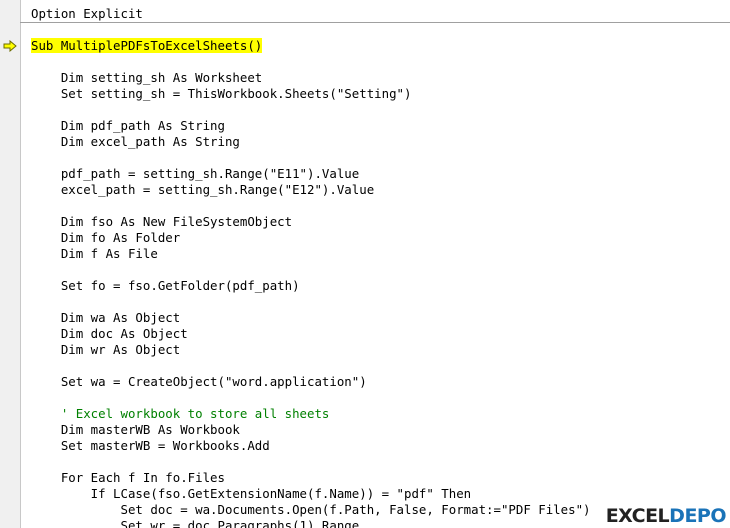  Describe the element at coordinates (135, 430) in the screenshot. I see `code-line: Dim masterWB As Workbook` at that location.